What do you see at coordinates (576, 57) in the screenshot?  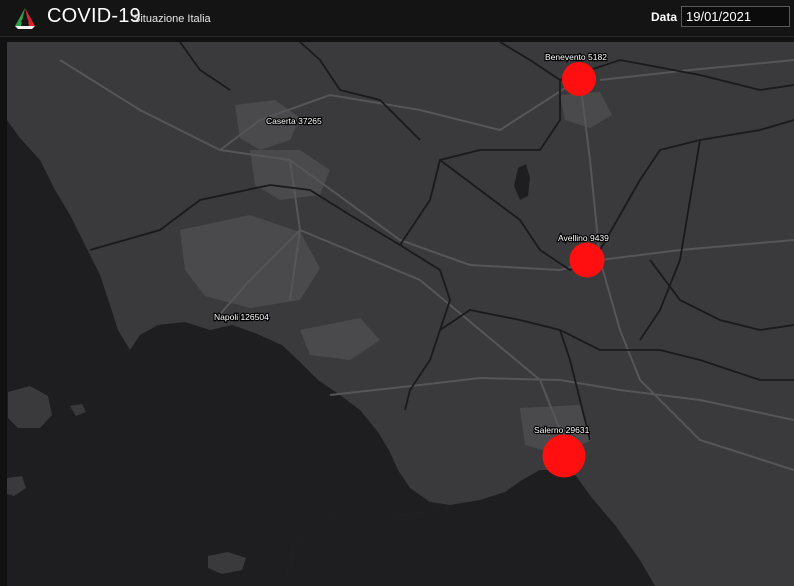 I see `city-label-benevento: Benevento 5182` at bounding box center [576, 57].